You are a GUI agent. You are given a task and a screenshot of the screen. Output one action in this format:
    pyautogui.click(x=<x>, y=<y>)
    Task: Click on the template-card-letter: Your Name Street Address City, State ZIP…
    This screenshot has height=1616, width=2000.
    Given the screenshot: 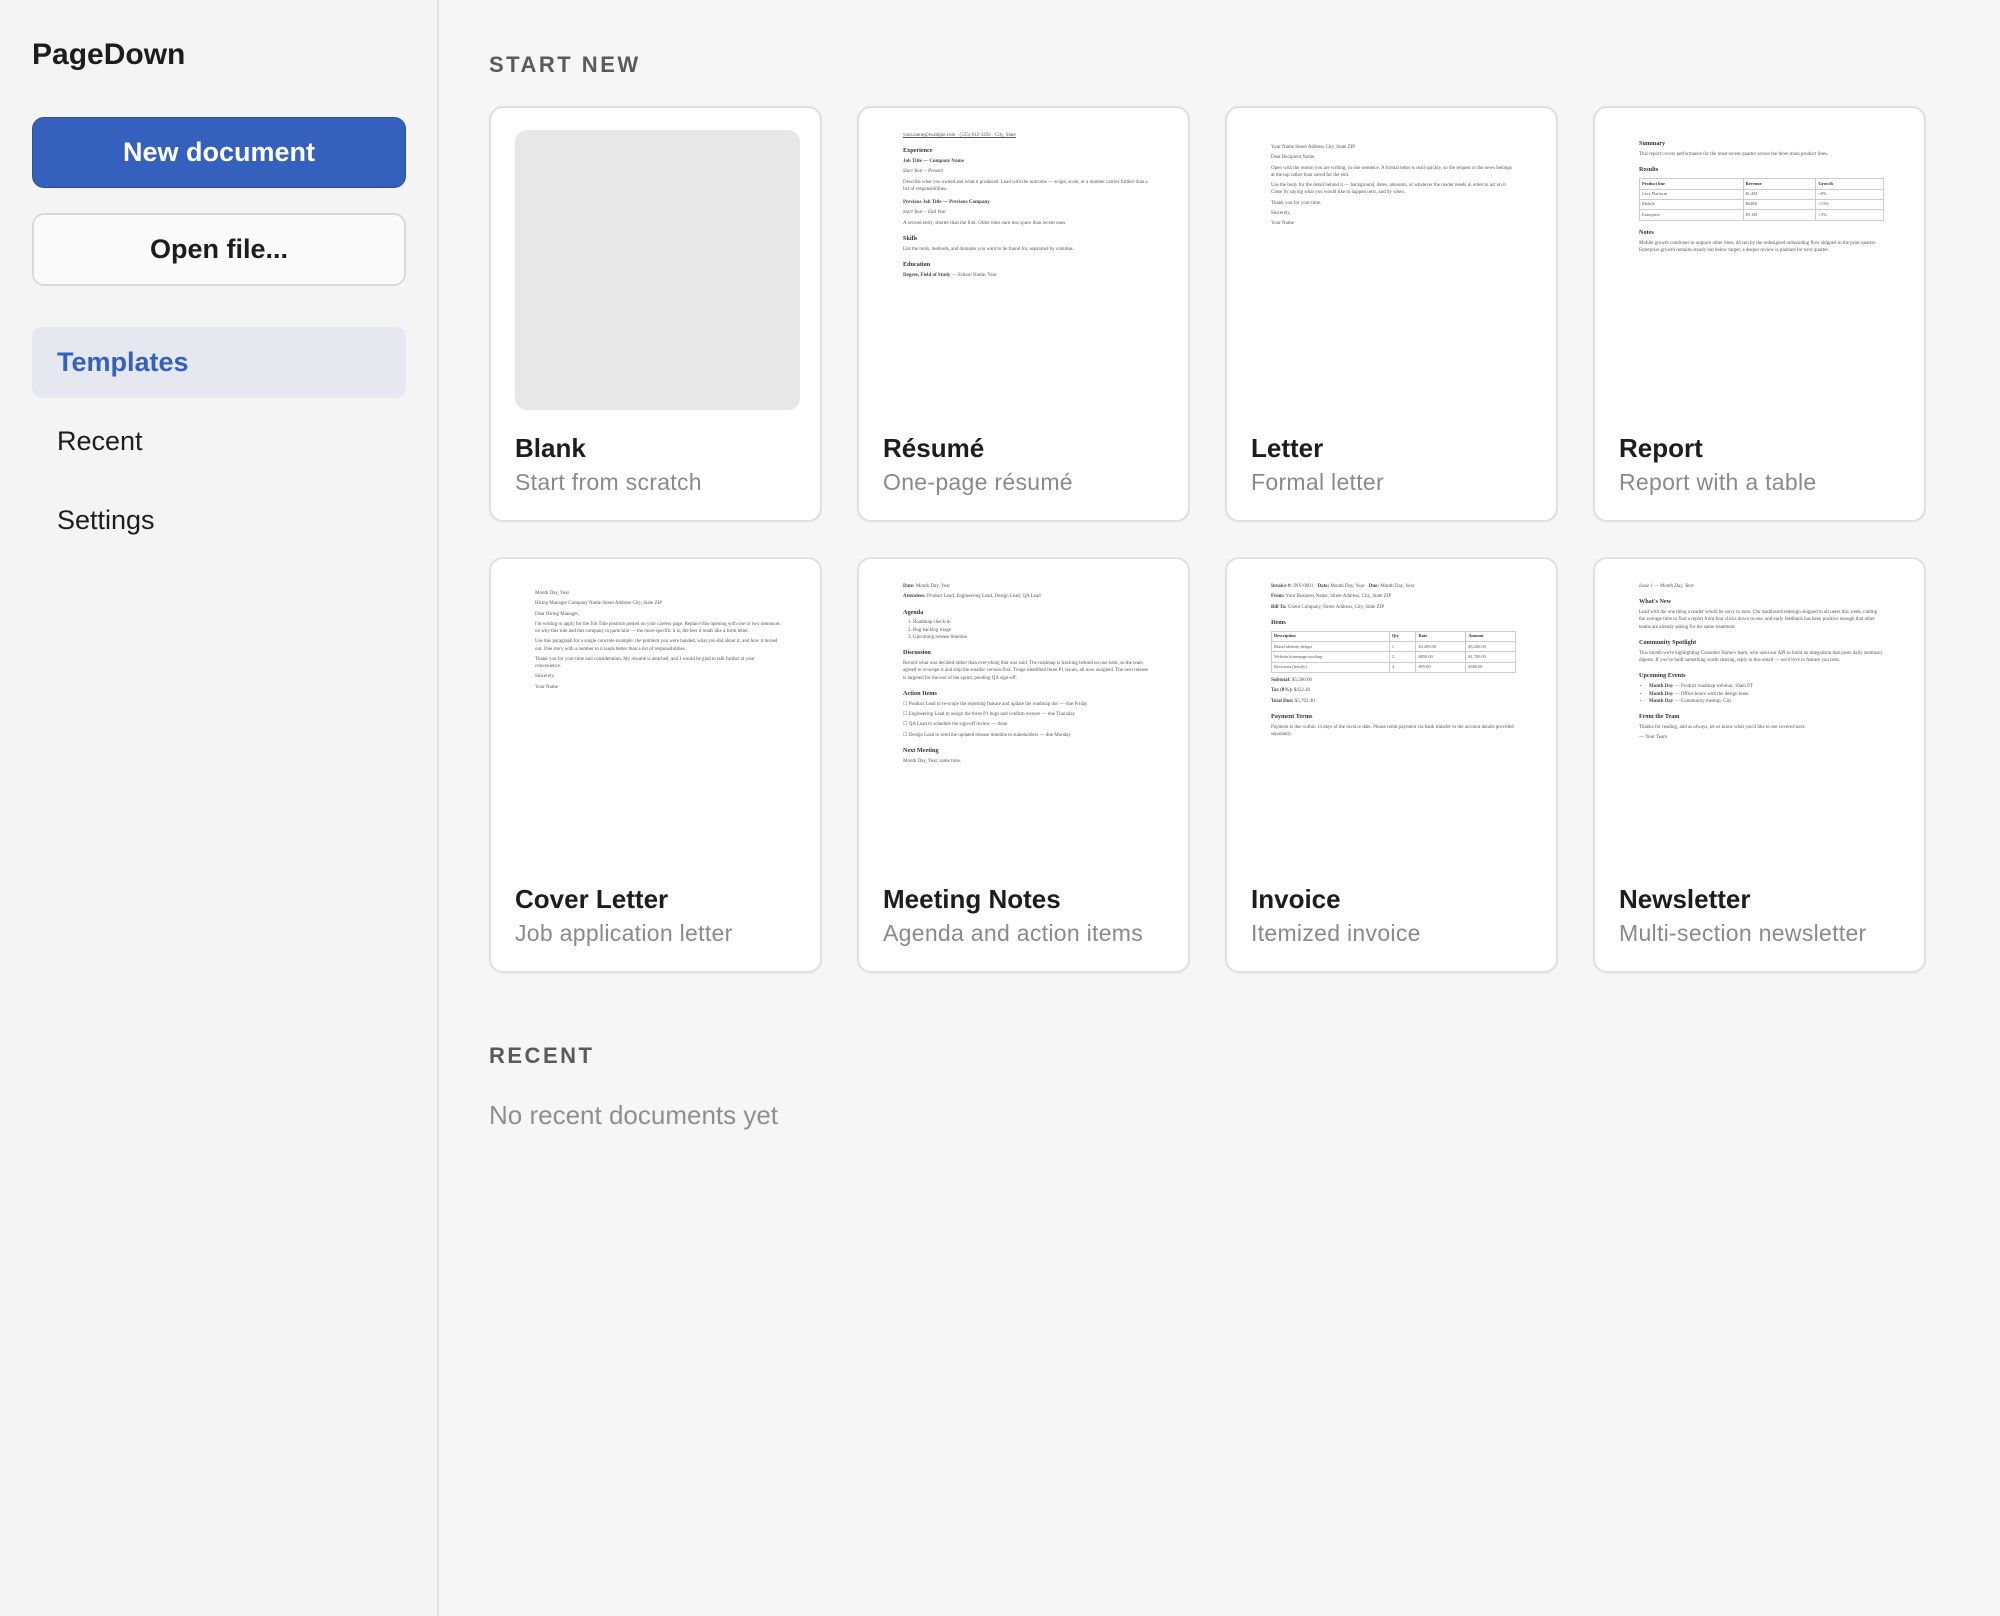 What is the action you would take?
    pyautogui.click(x=1391, y=314)
    